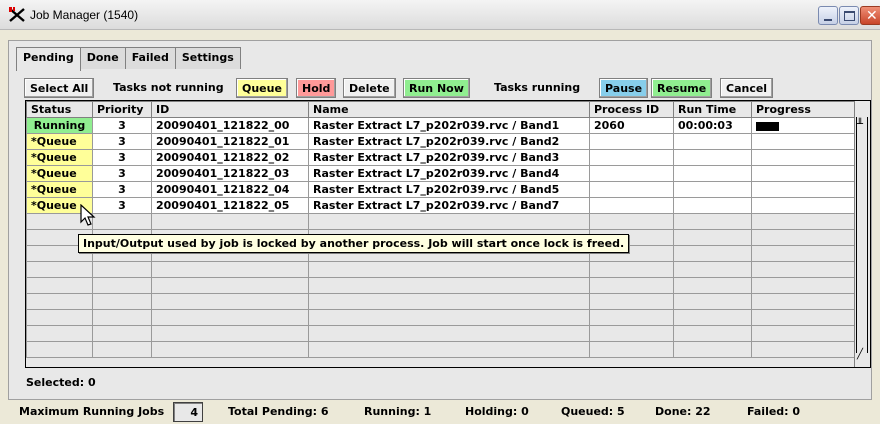 The image size is (880, 424). What do you see at coordinates (102, 58) in the screenshot?
I see `tab-done: Done` at bounding box center [102, 58].